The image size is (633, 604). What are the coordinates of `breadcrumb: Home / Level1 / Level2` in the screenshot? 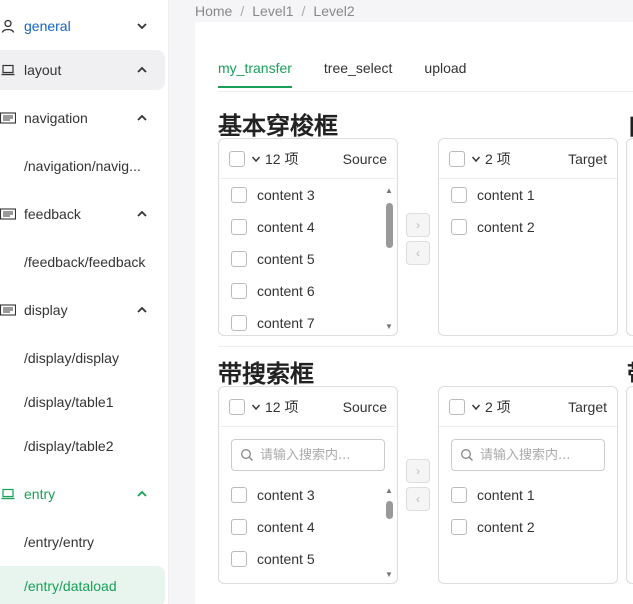 It's located at (275, 11).